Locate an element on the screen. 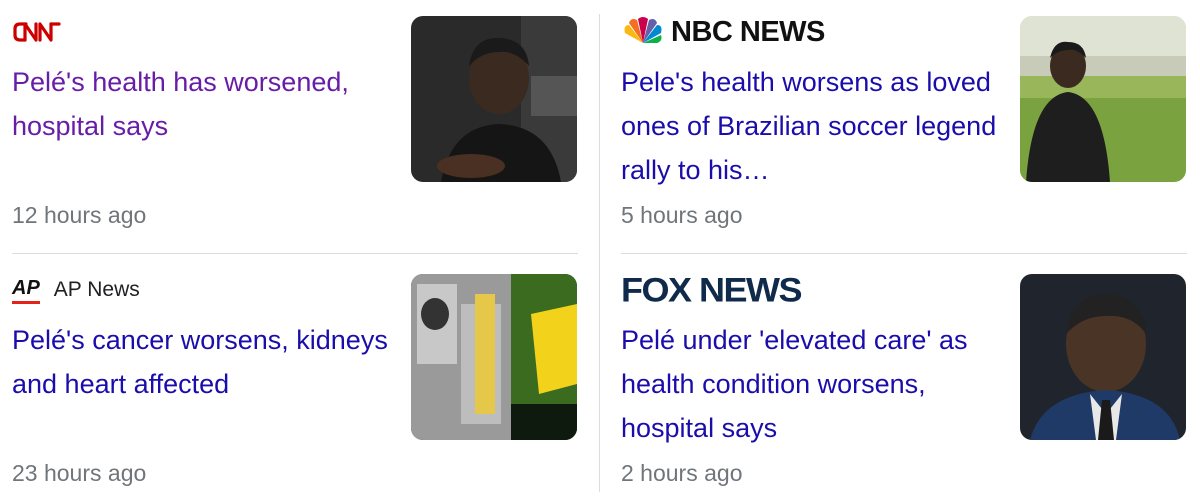  source-nbc: NBC NEWS is located at coordinates (723, 32).